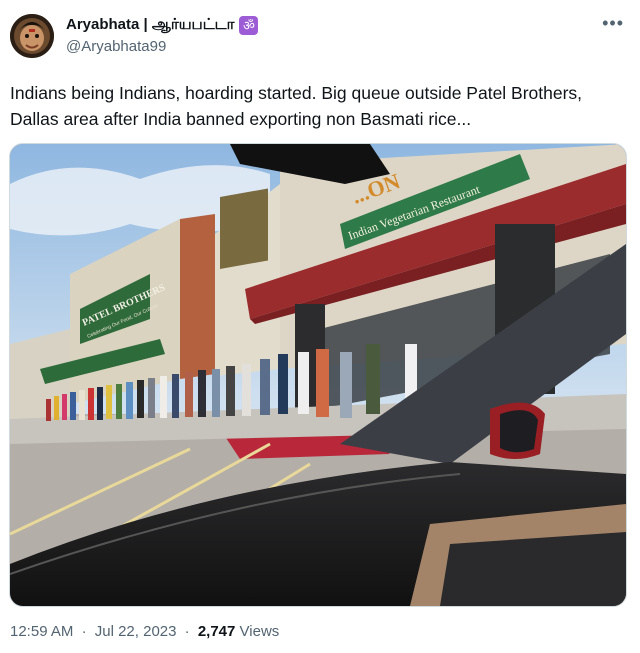 The height and width of the screenshot is (653, 640). Describe the element at coordinates (249, 25) in the screenshot. I see `om-badge-icon: ॐ` at that location.